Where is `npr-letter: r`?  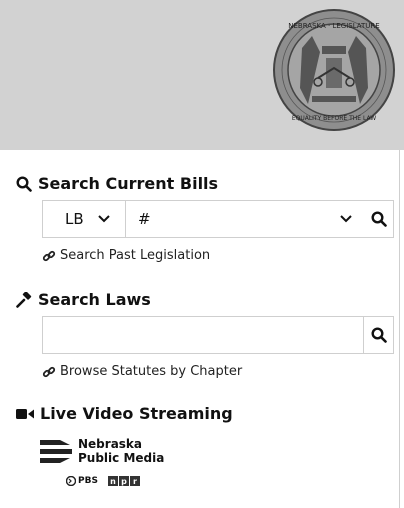
npr-letter: r is located at coordinates (134, 481).